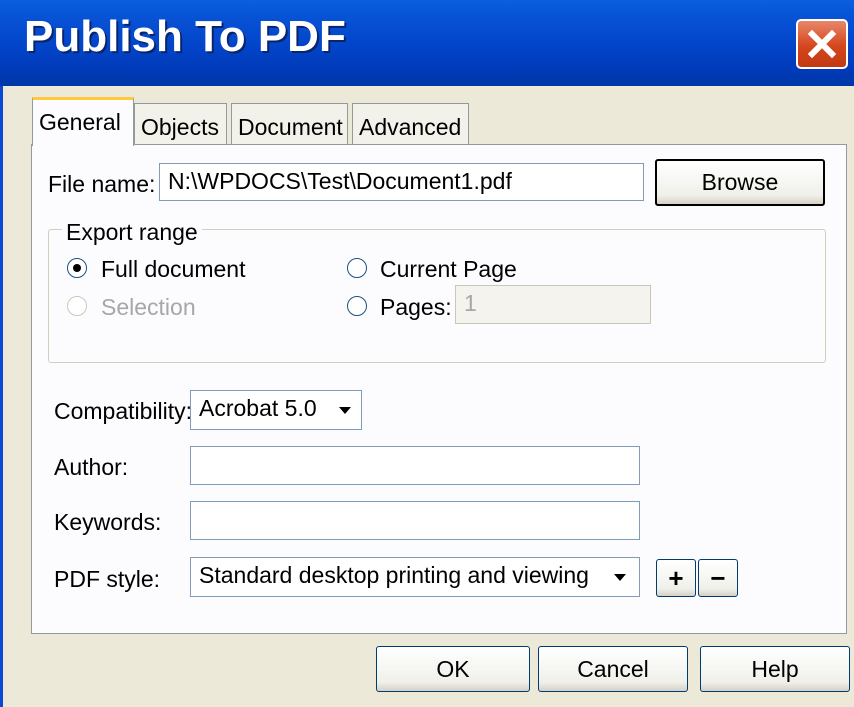  What do you see at coordinates (613, 669) in the screenshot?
I see `cancel-button: Cancel` at bounding box center [613, 669].